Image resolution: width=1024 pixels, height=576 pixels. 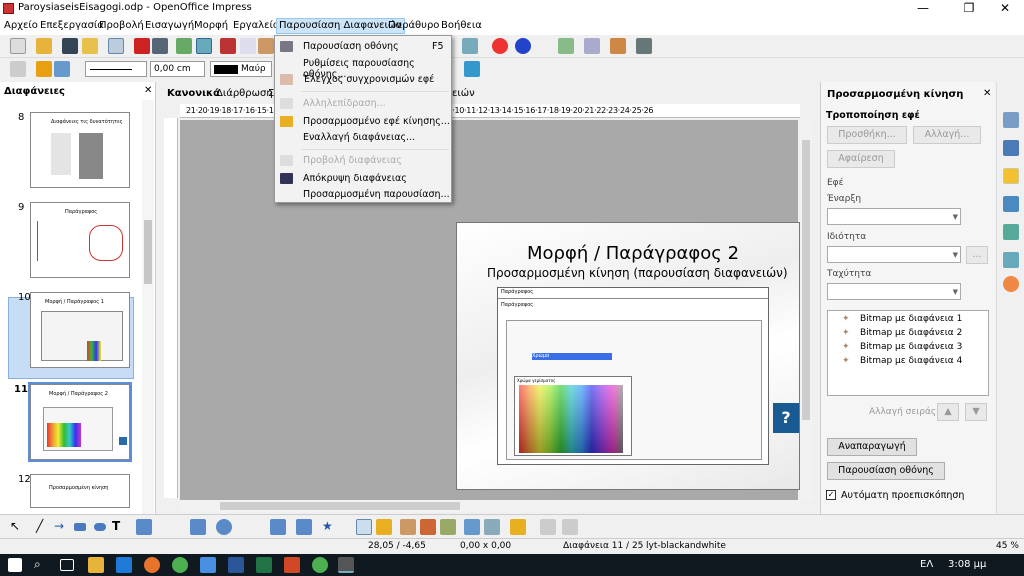 I want to click on copy-icon, so click(x=248, y=46).